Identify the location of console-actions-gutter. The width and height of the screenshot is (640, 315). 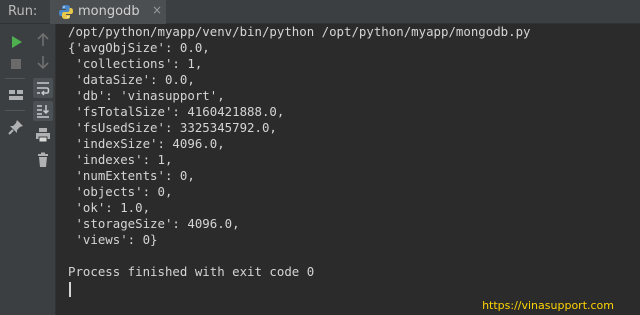
(43, 169).